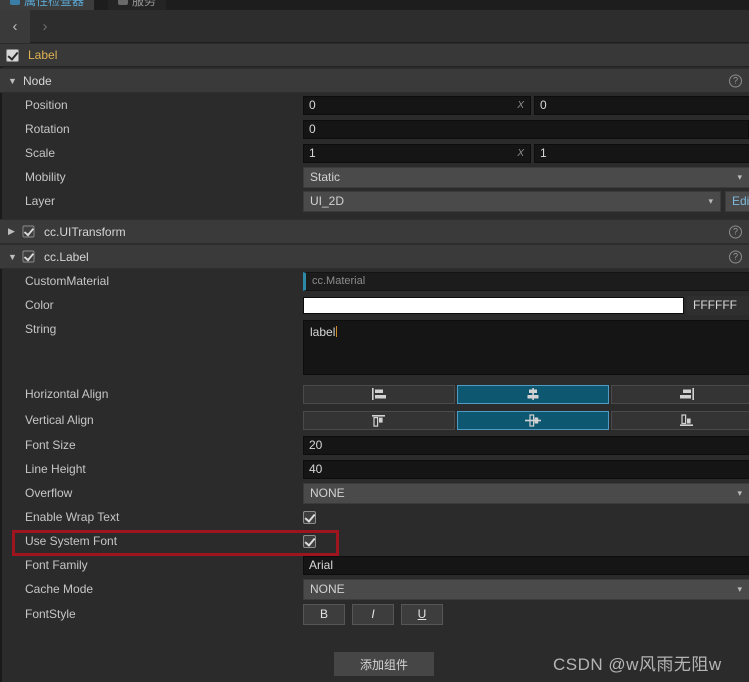 This screenshot has width=749, height=682. I want to click on scale-x-input: 1 X, so click(417, 153).